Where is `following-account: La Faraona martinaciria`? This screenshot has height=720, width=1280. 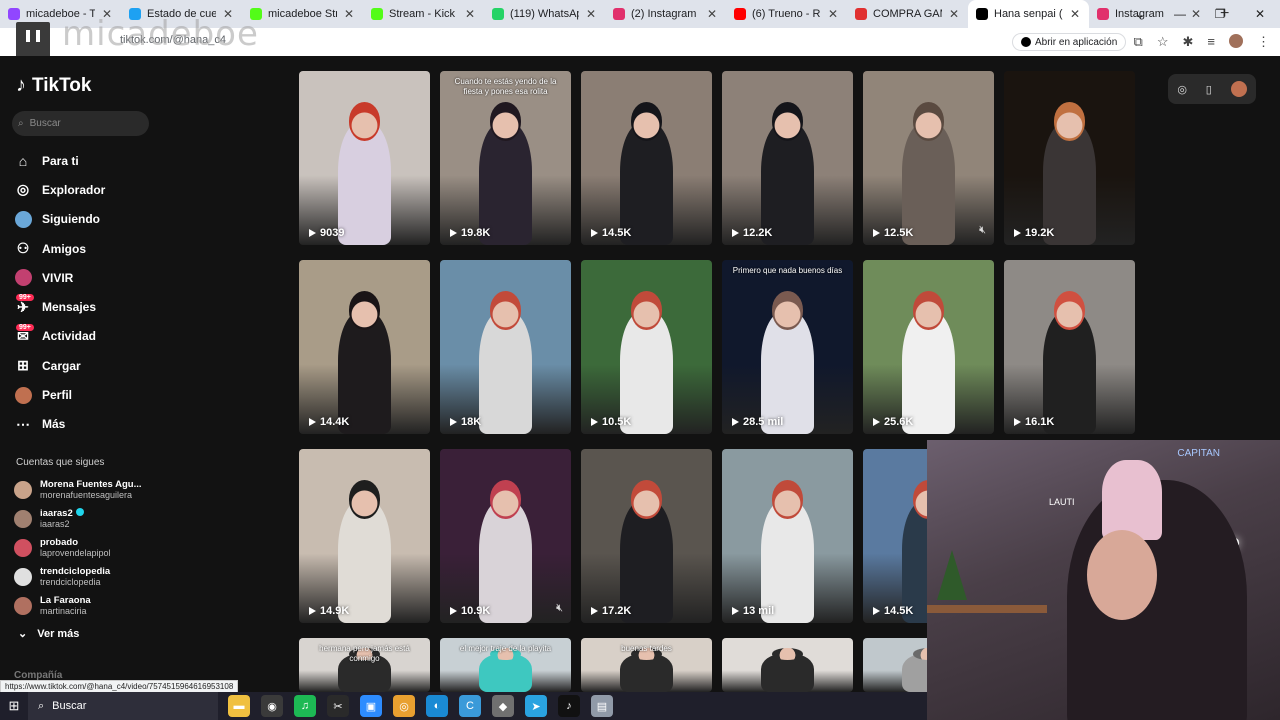 following-account: La Faraona martinaciria is located at coordinates (87, 606).